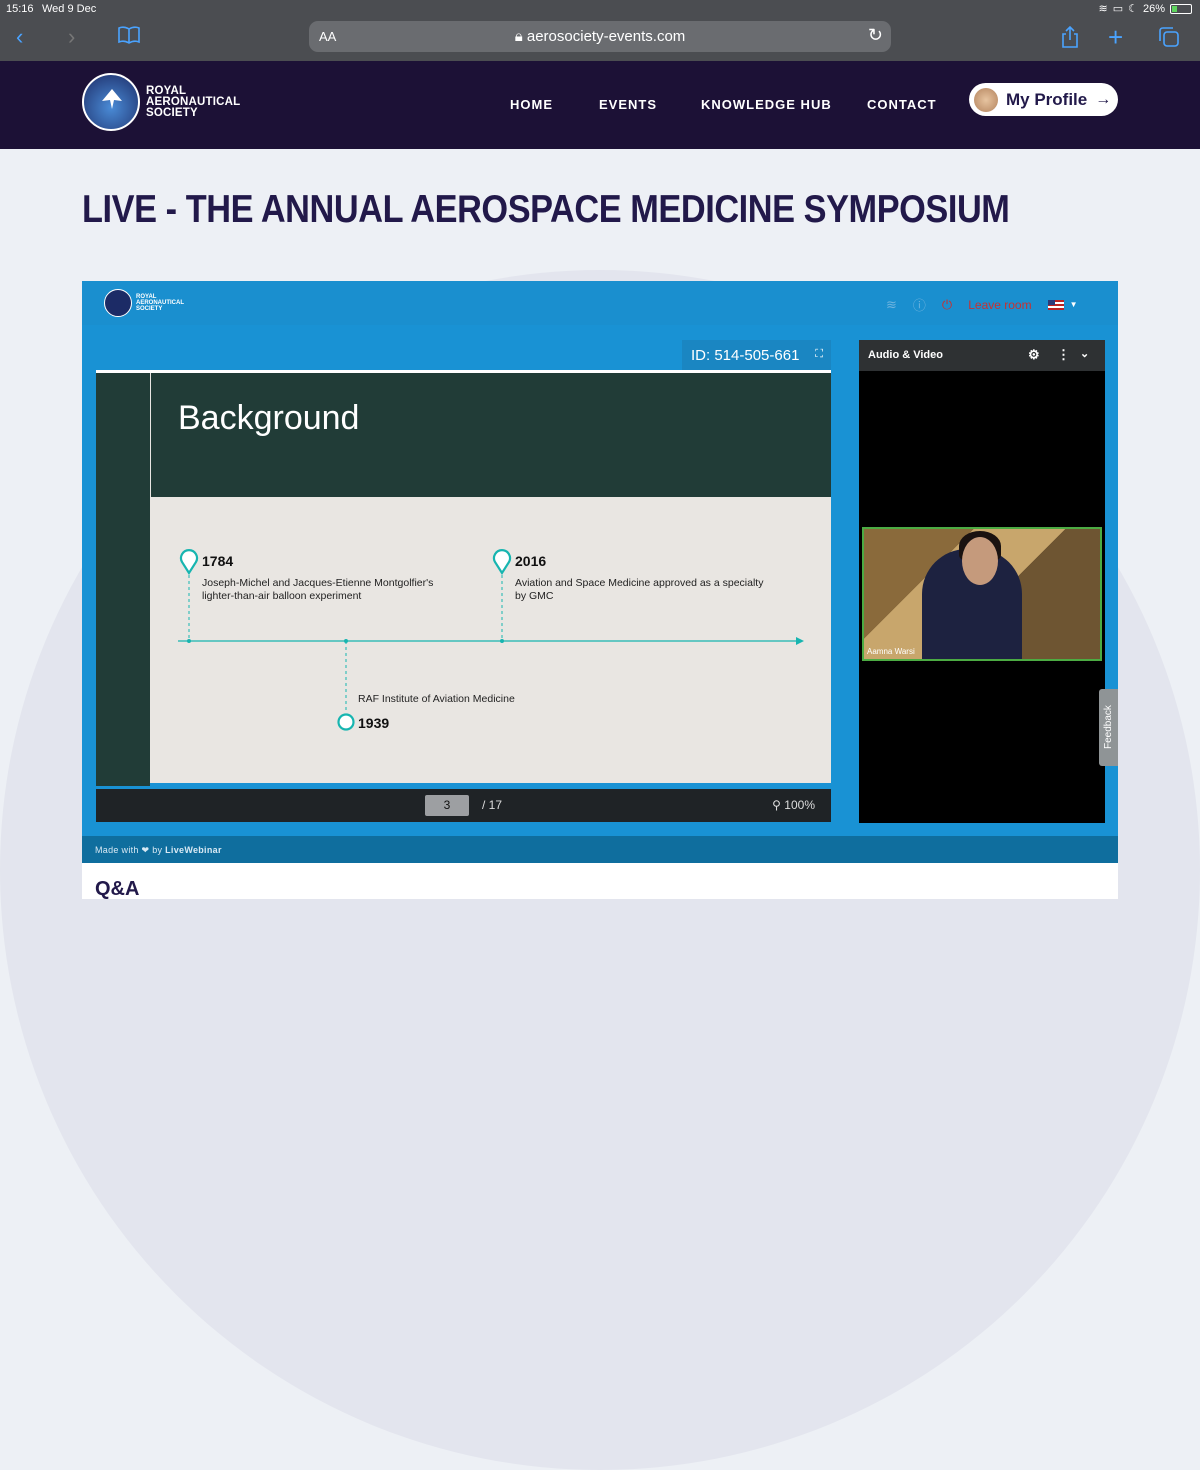  What do you see at coordinates (117, 850) in the screenshot?
I see `footer-made-with: Made with` at bounding box center [117, 850].